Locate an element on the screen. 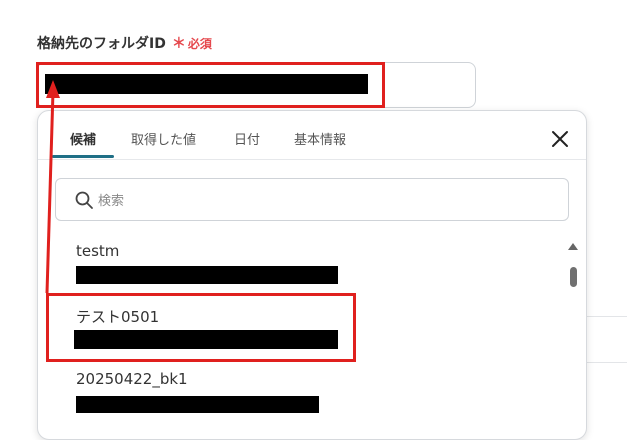 The image size is (627, 440). close-button is located at coordinates (560, 139).